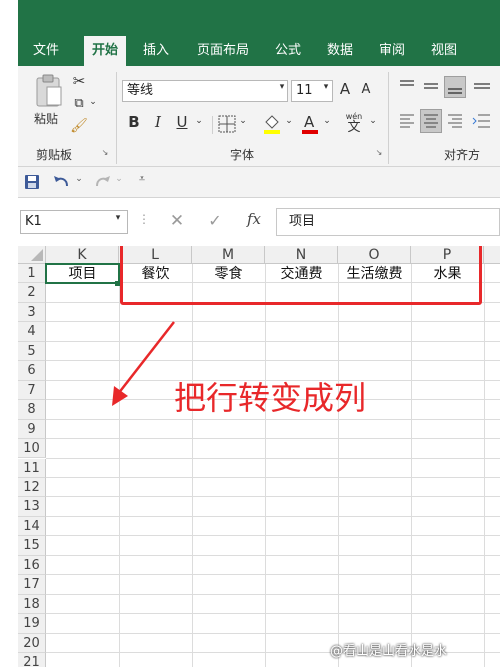 The height and width of the screenshot is (667, 500). What do you see at coordinates (492, 255) in the screenshot?
I see `column-header` at bounding box center [492, 255].